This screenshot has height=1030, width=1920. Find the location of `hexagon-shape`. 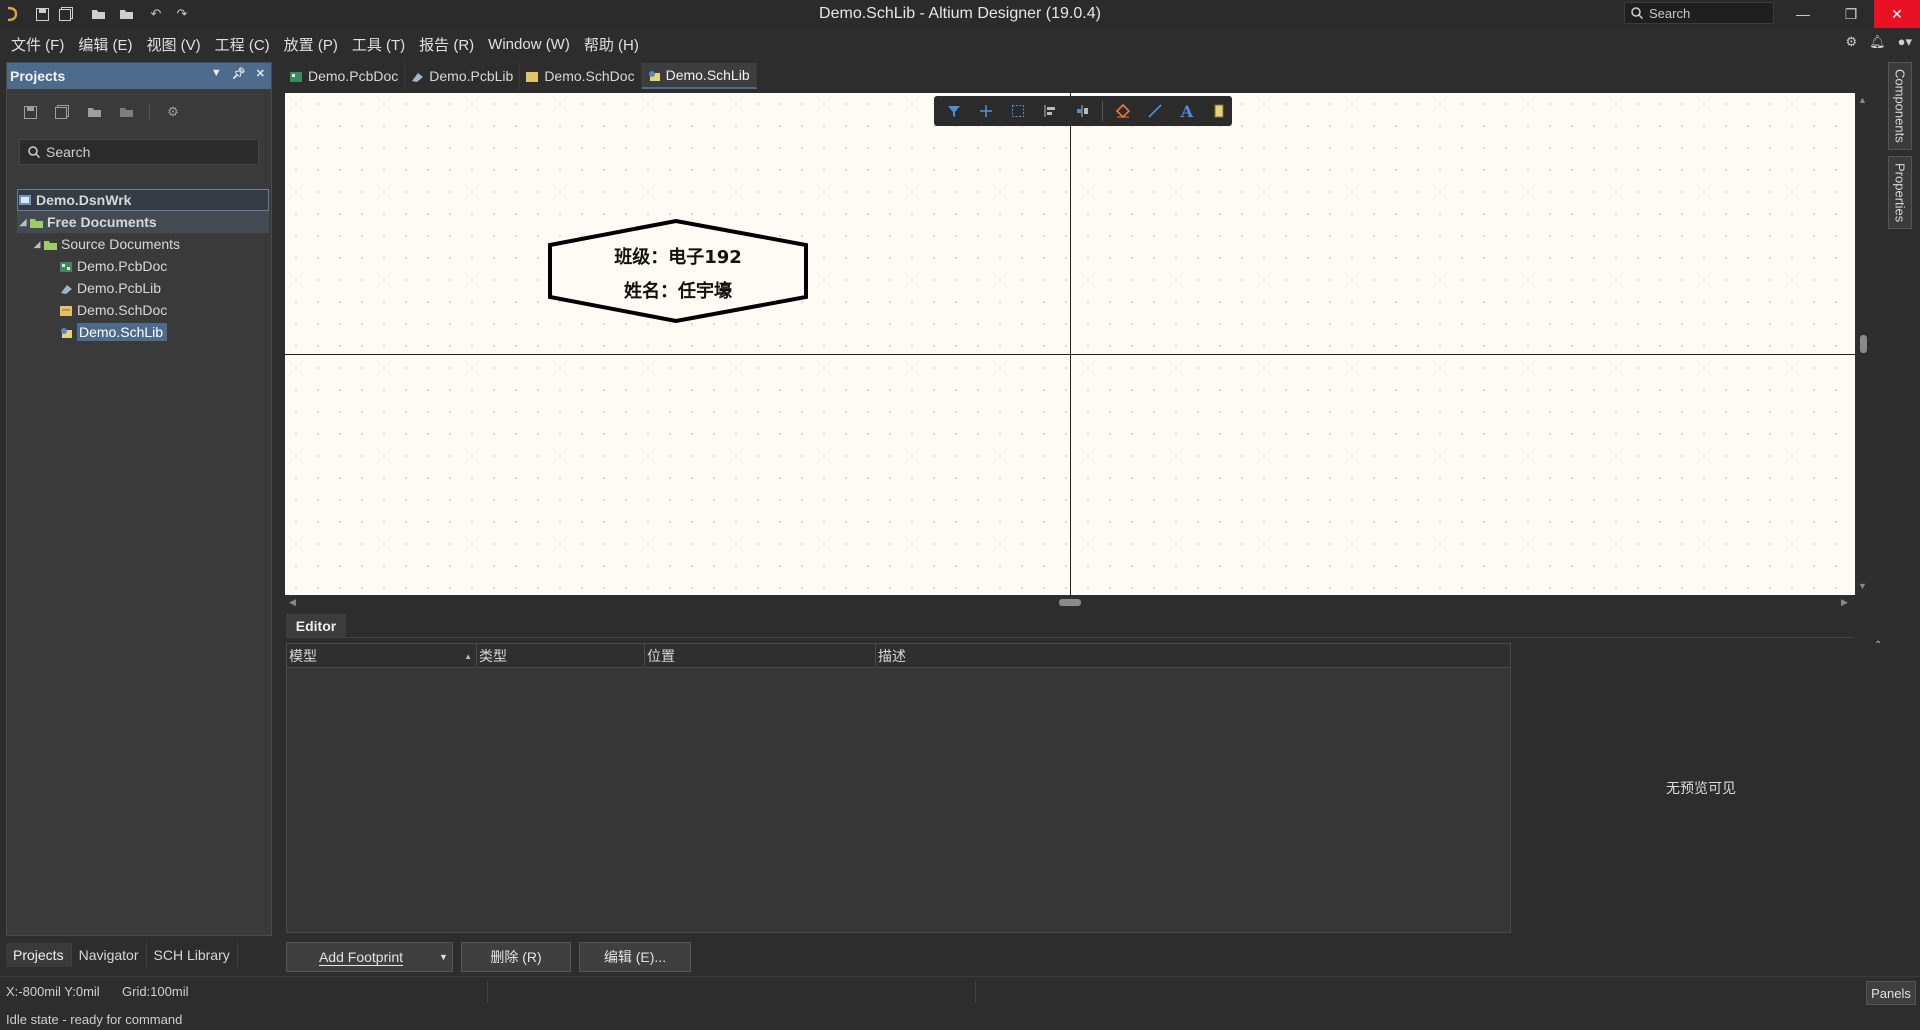

hexagon-shape is located at coordinates (678, 271).